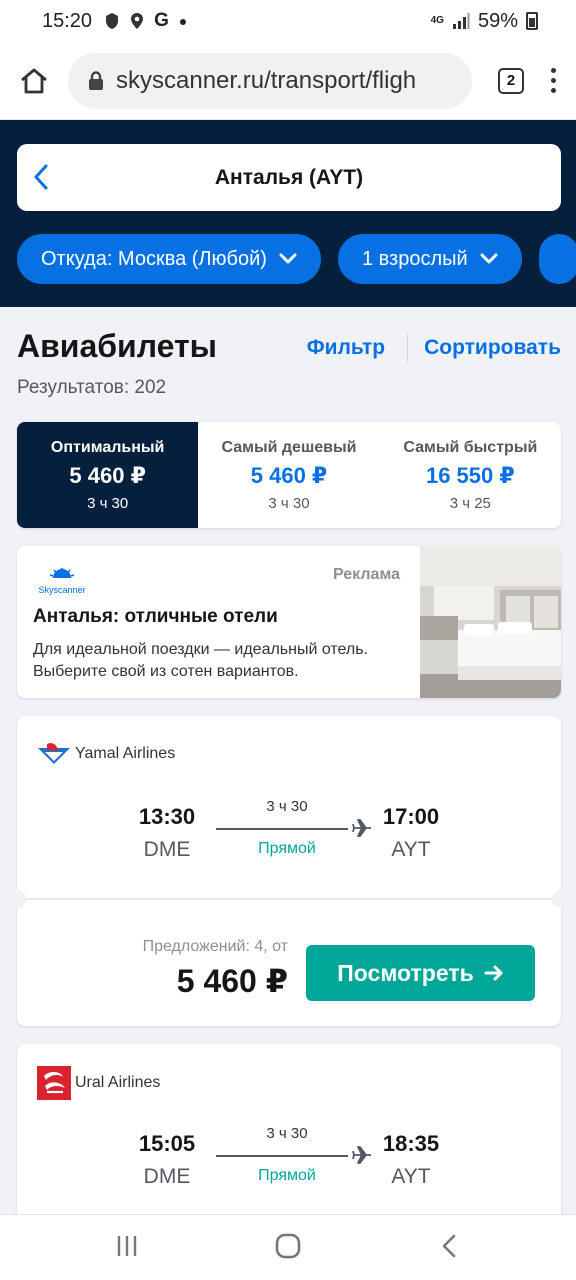 This screenshot has width=576, height=1280. Describe the element at coordinates (289, 447) in the screenshot. I see `tab-label: Самый дешевый` at that location.